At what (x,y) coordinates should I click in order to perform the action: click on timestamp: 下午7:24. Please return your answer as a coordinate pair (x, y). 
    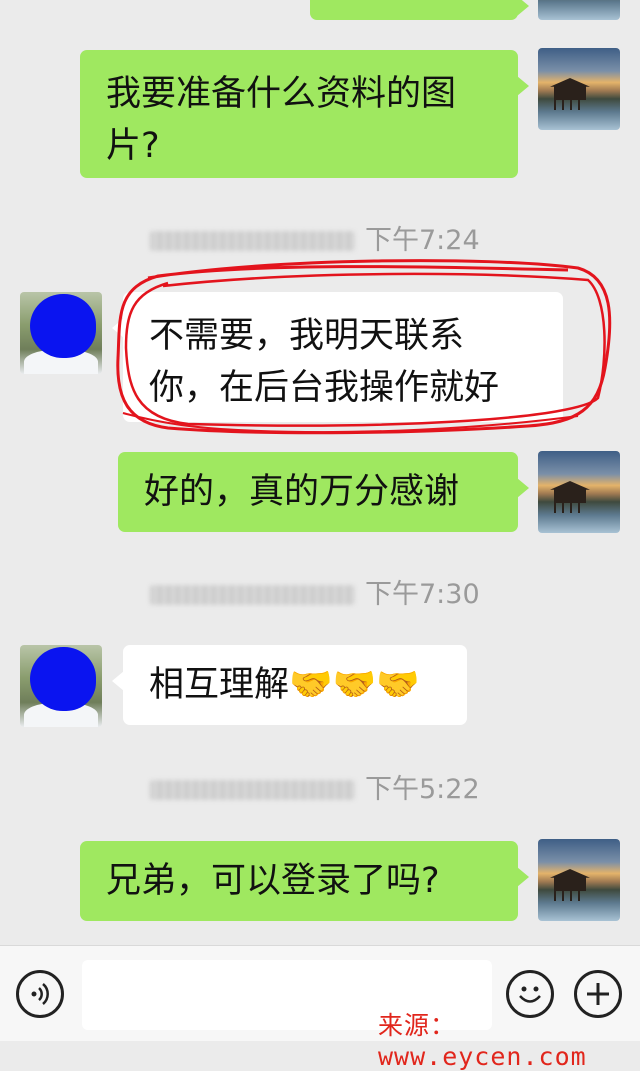
    Looking at the image, I should click on (422, 240).